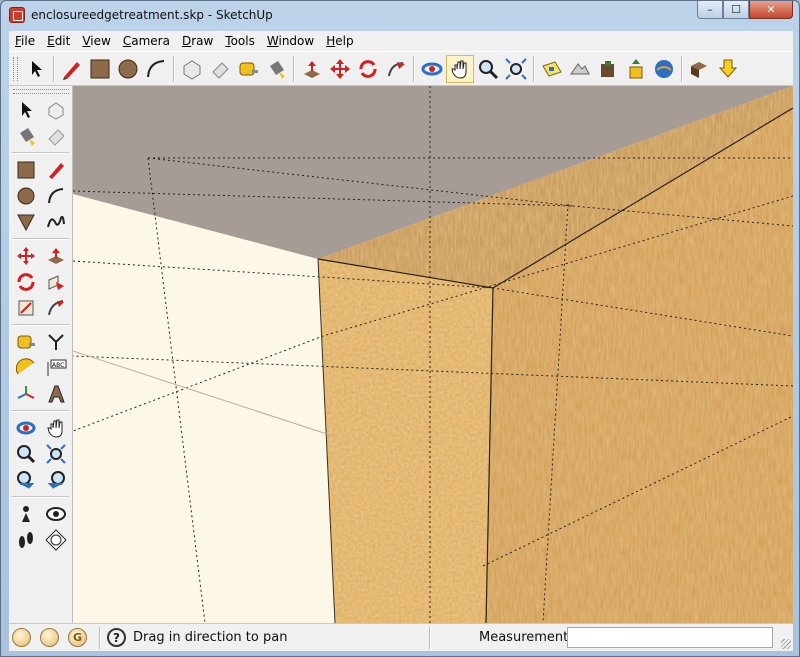 The height and width of the screenshot is (657, 800). I want to click on section-plane-button, so click(56, 540).